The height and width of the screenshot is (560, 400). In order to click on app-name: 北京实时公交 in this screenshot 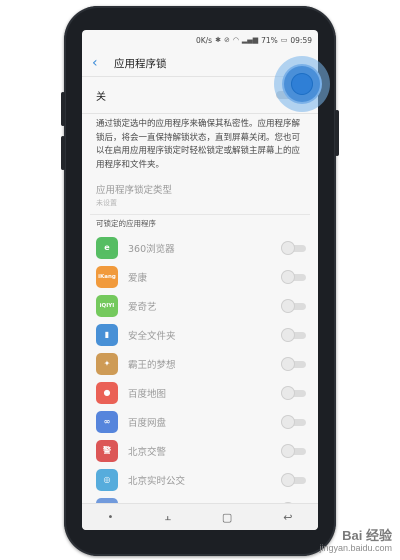, I will do `click(157, 481)`.